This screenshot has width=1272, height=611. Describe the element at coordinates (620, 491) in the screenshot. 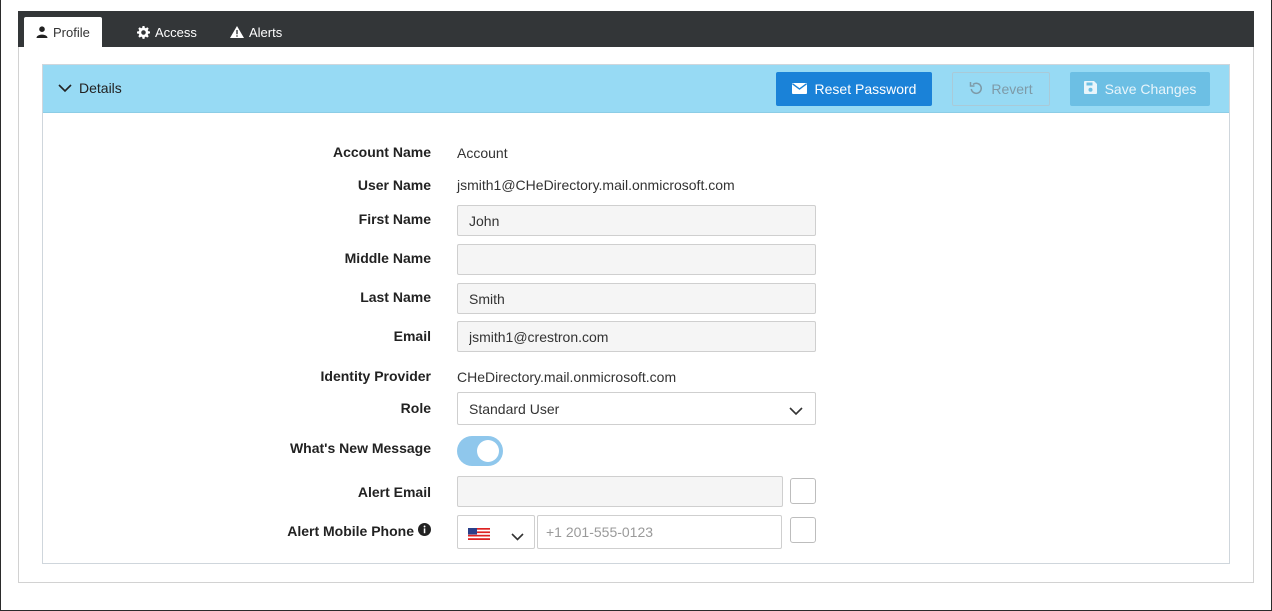

I see `alert-email-field` at that location.